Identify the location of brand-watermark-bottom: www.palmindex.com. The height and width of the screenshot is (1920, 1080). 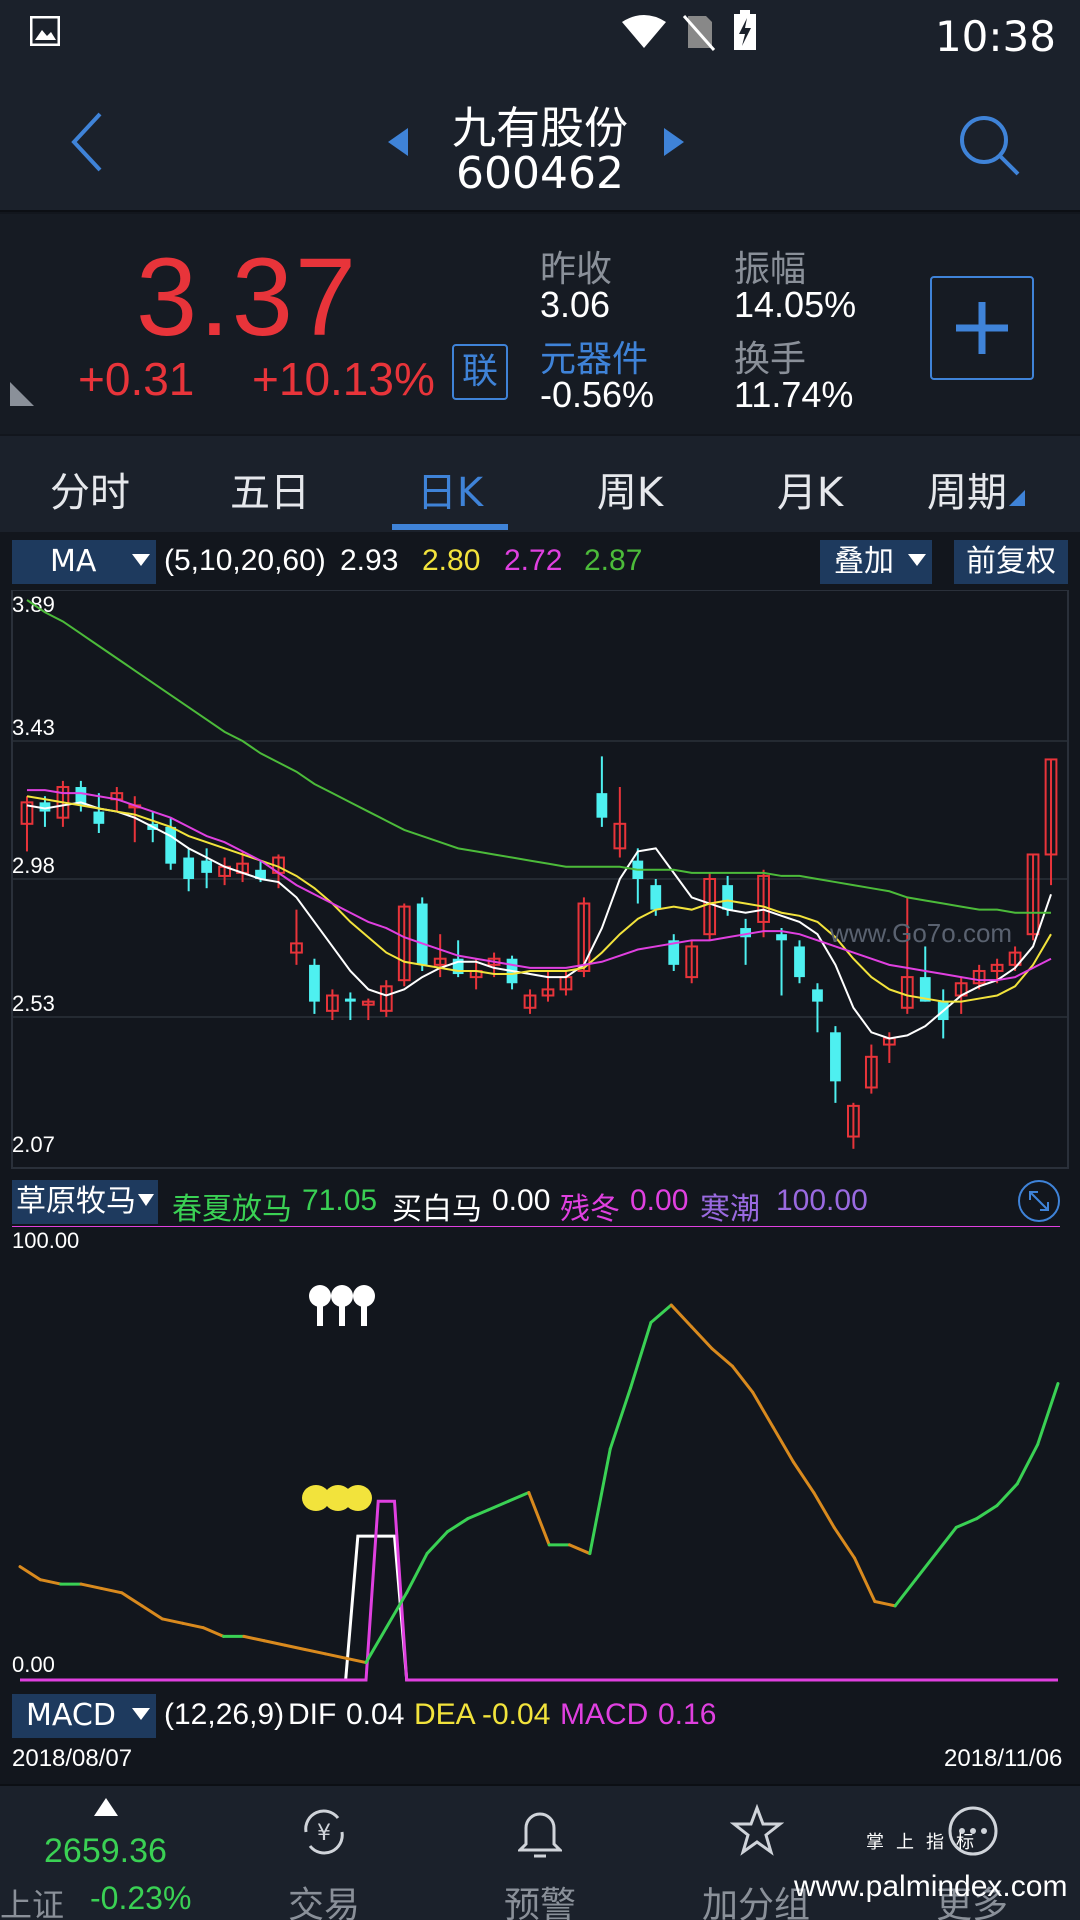
(931, 1886).